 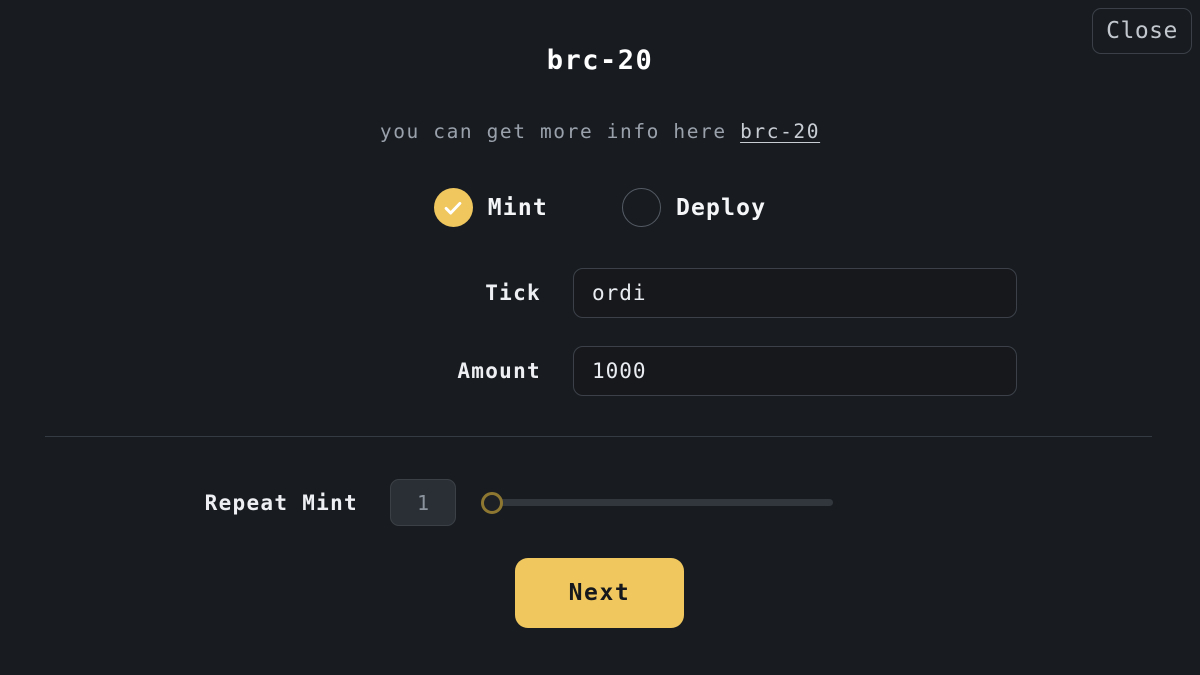 What do you see at coordinates (598, 437) in the screenshot?
I see `section-divider` at bounding box center [598, 437].